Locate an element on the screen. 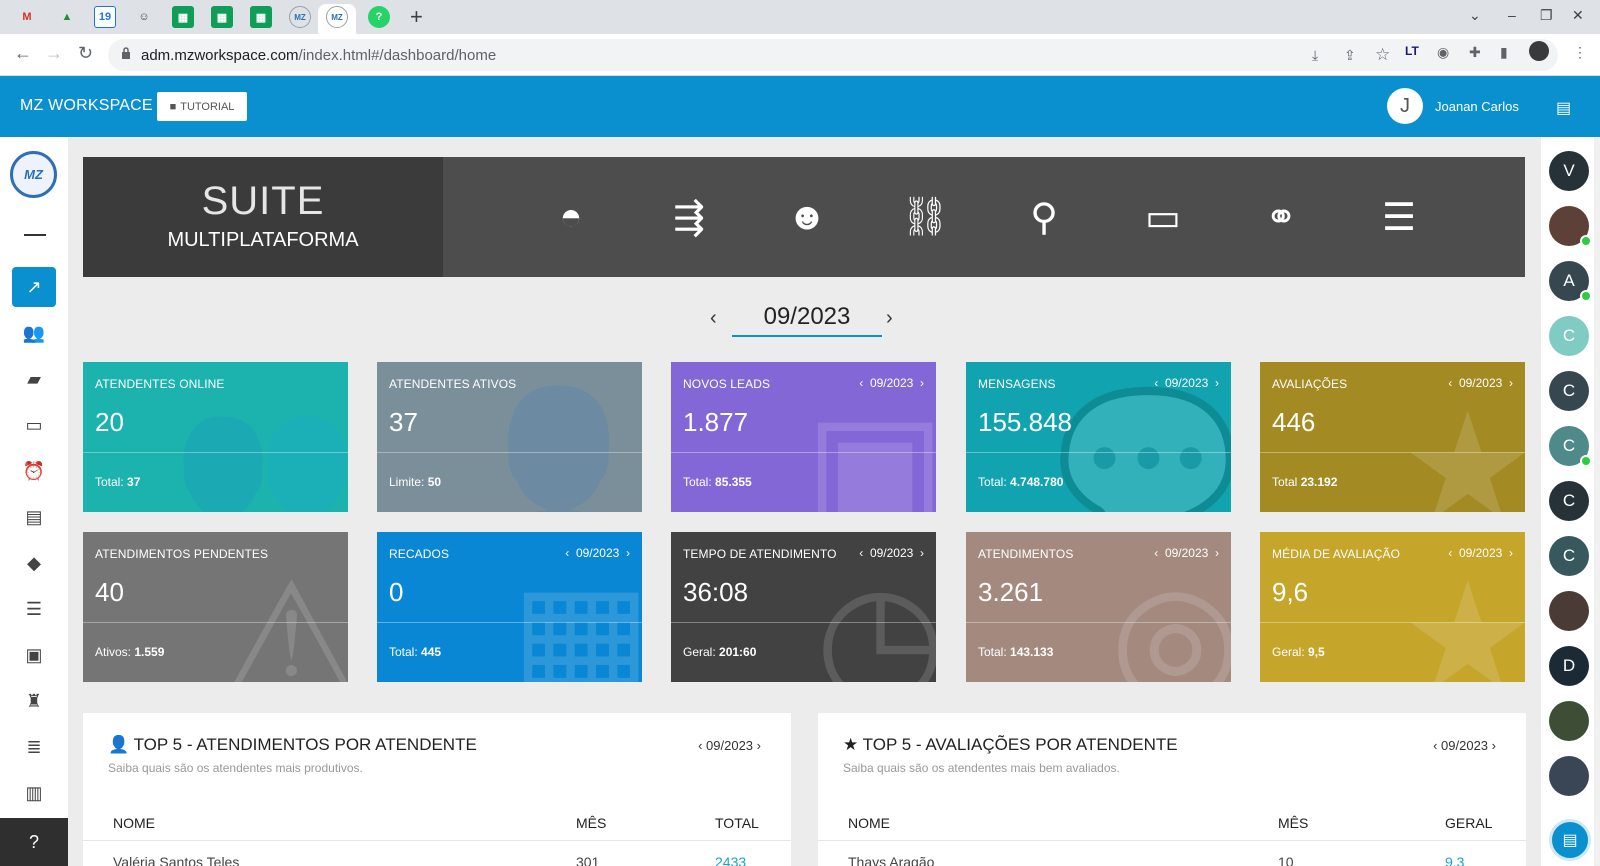 The height and width of the screenshot is (866, 1600). link-icon: ⛓ is located at coordinates (925, 217).